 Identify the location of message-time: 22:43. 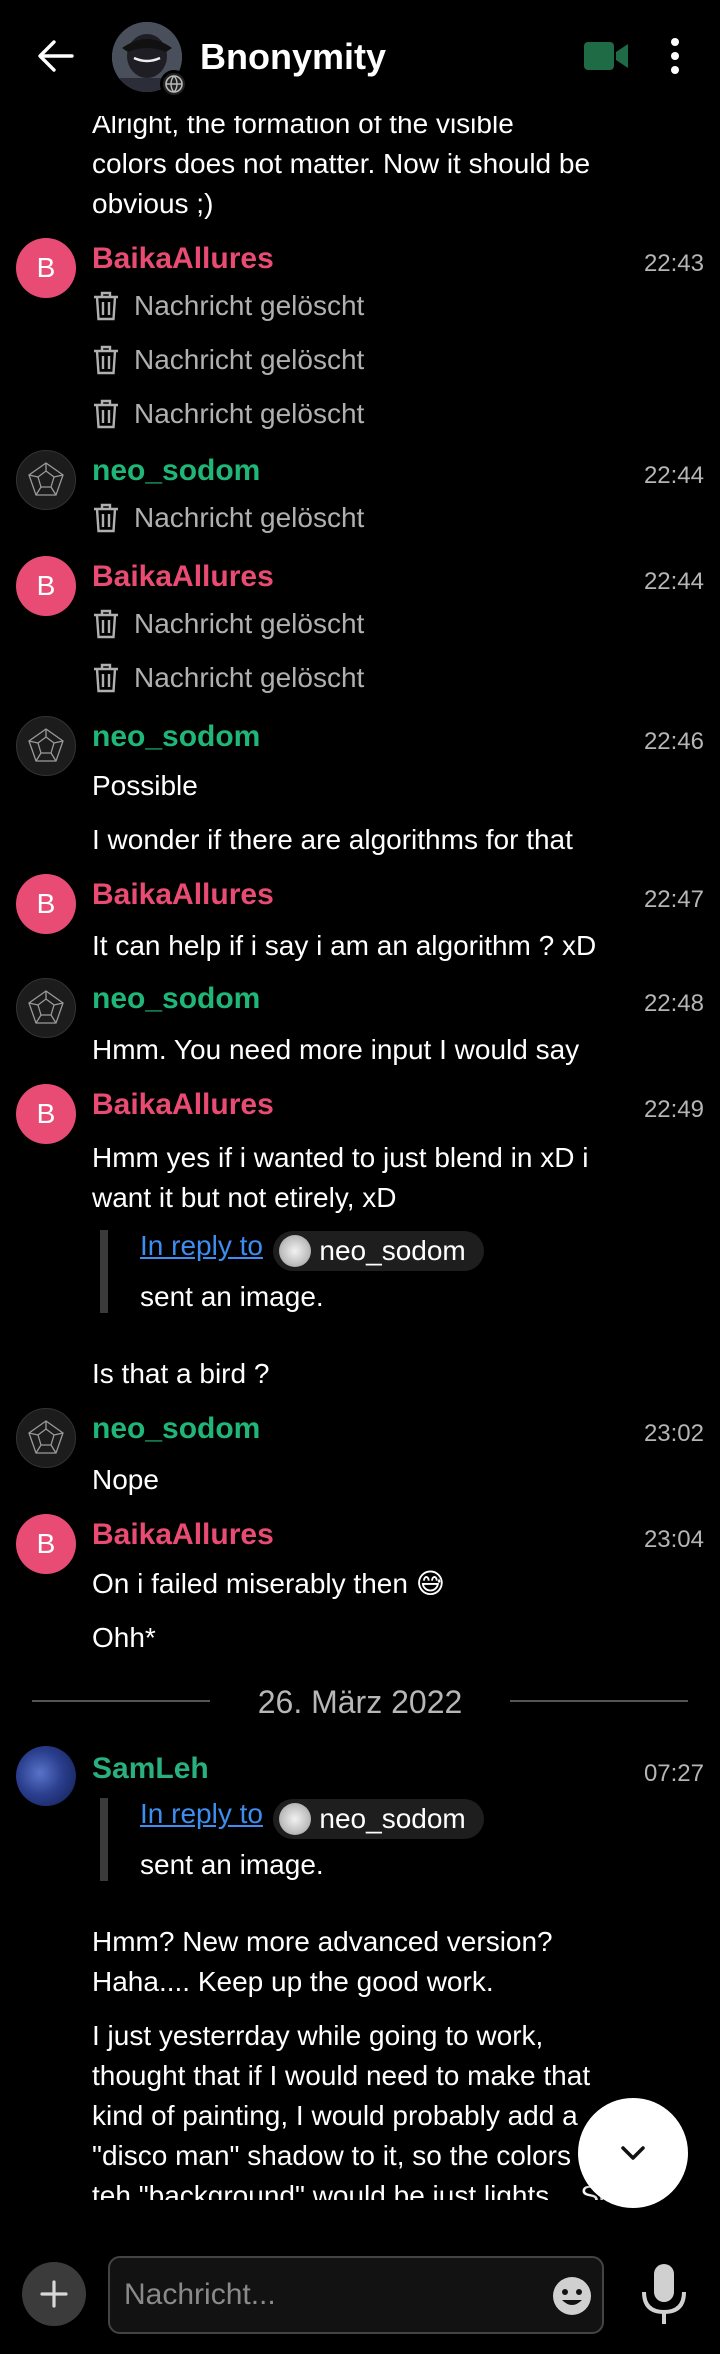
(673, 263).